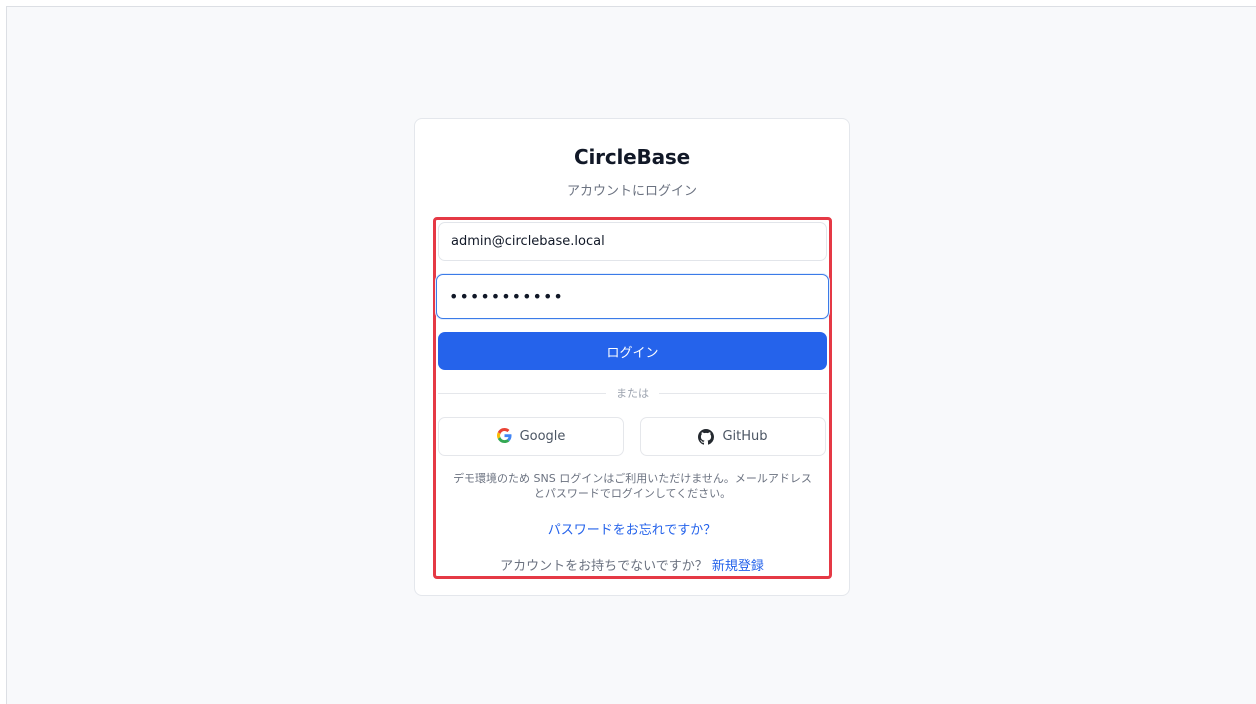  Describe the element at coordinates (632, 493) in the screenshot. I see `notice-line-2: とパスワードでログインしてください。` at that location.